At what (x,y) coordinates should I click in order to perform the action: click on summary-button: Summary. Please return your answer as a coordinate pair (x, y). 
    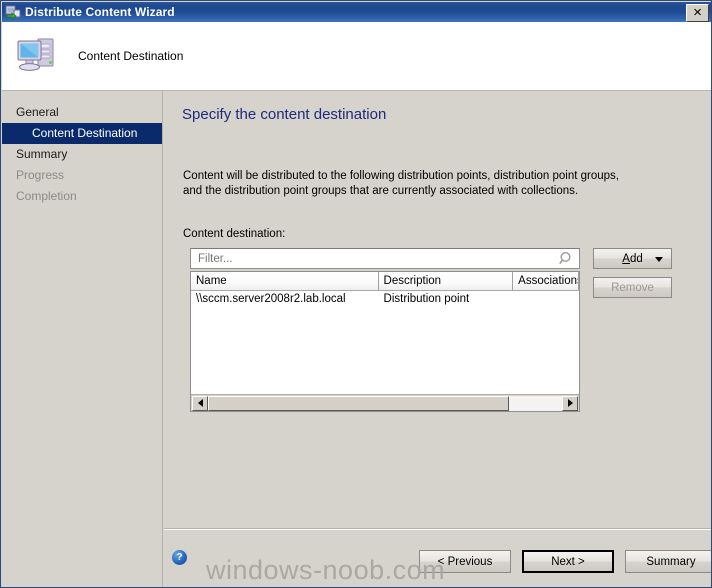
    Looking at the image, I should click on (668, 561).